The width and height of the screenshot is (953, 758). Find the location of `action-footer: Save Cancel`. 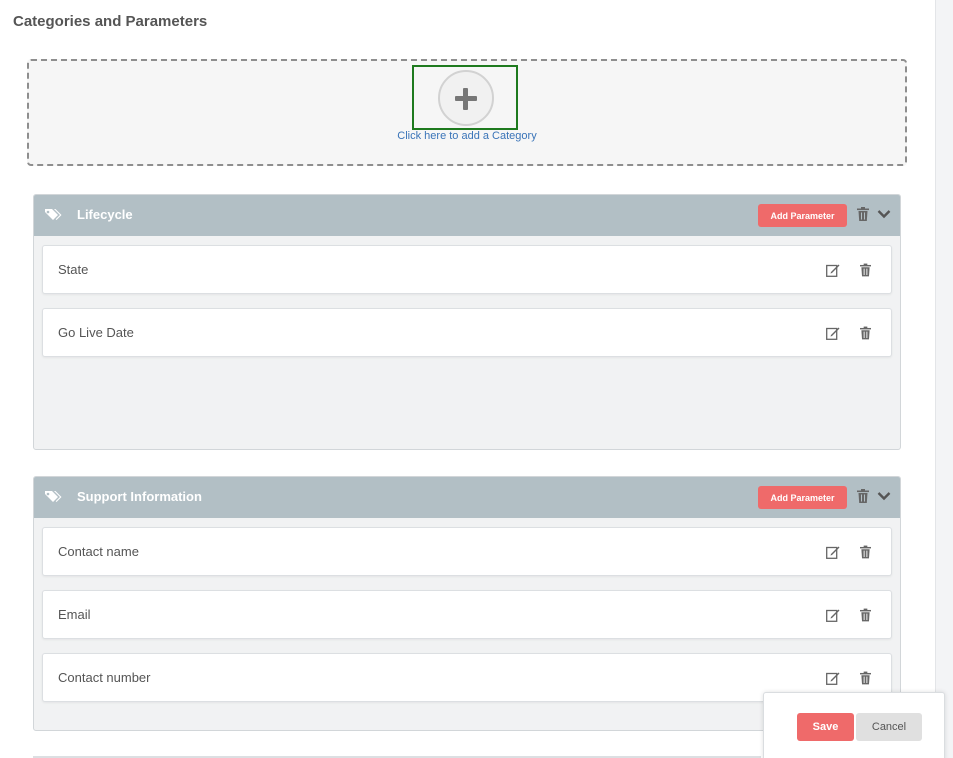

action-footer: Save Cancel is located at coordinates (854, 725).